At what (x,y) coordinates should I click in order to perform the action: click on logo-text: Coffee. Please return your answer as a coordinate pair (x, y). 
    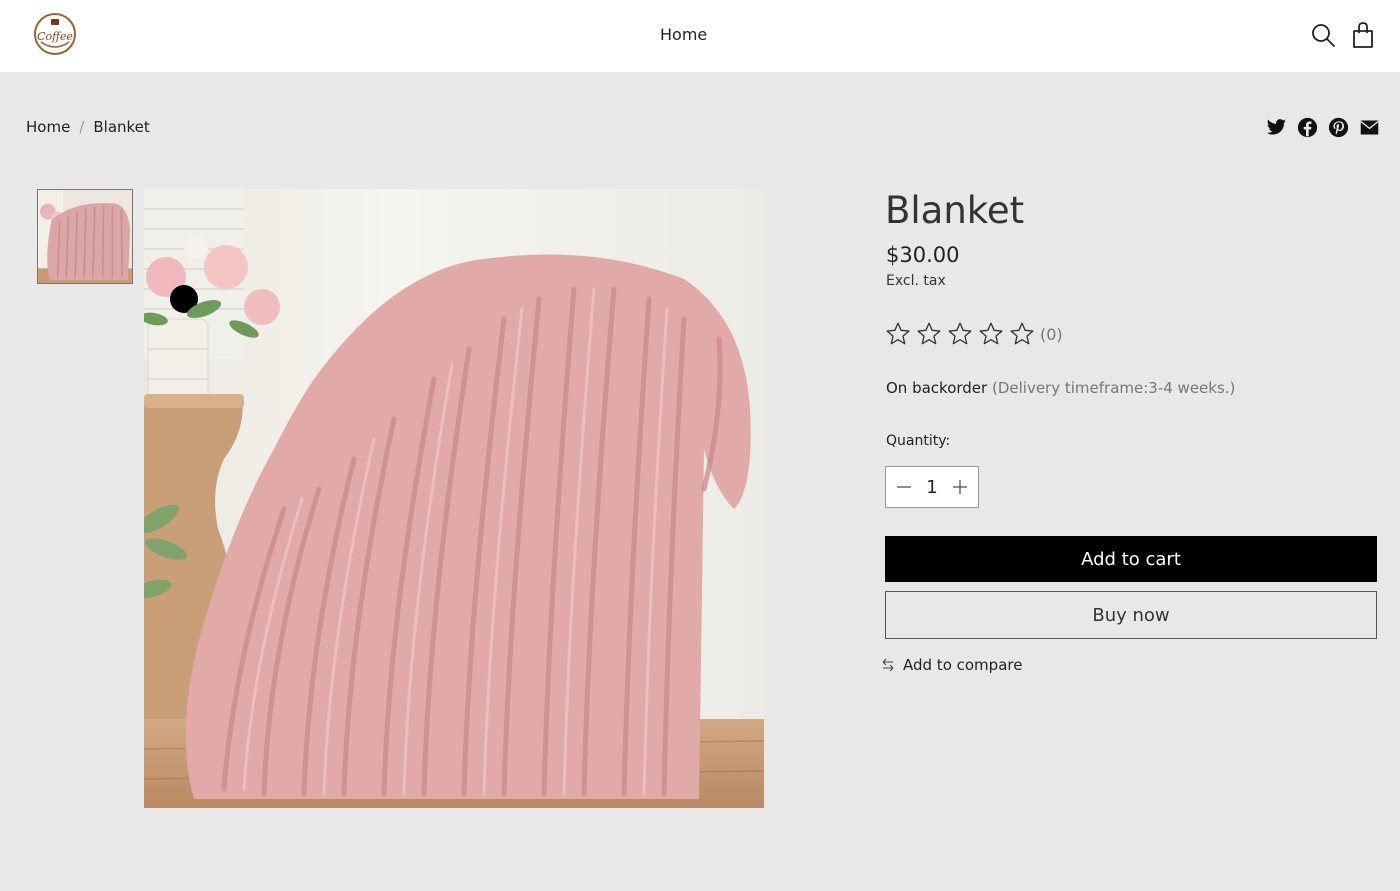
    Looking at the image, I should click on (55, 36).